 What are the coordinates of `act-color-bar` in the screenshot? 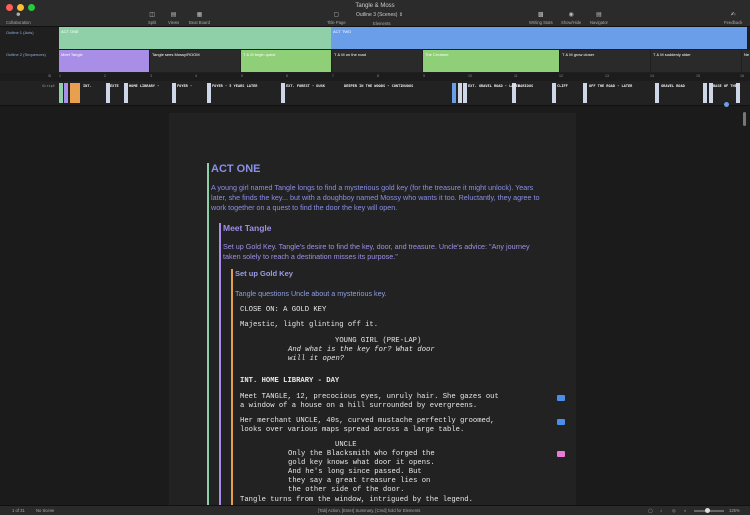 It's located at (208, 334).